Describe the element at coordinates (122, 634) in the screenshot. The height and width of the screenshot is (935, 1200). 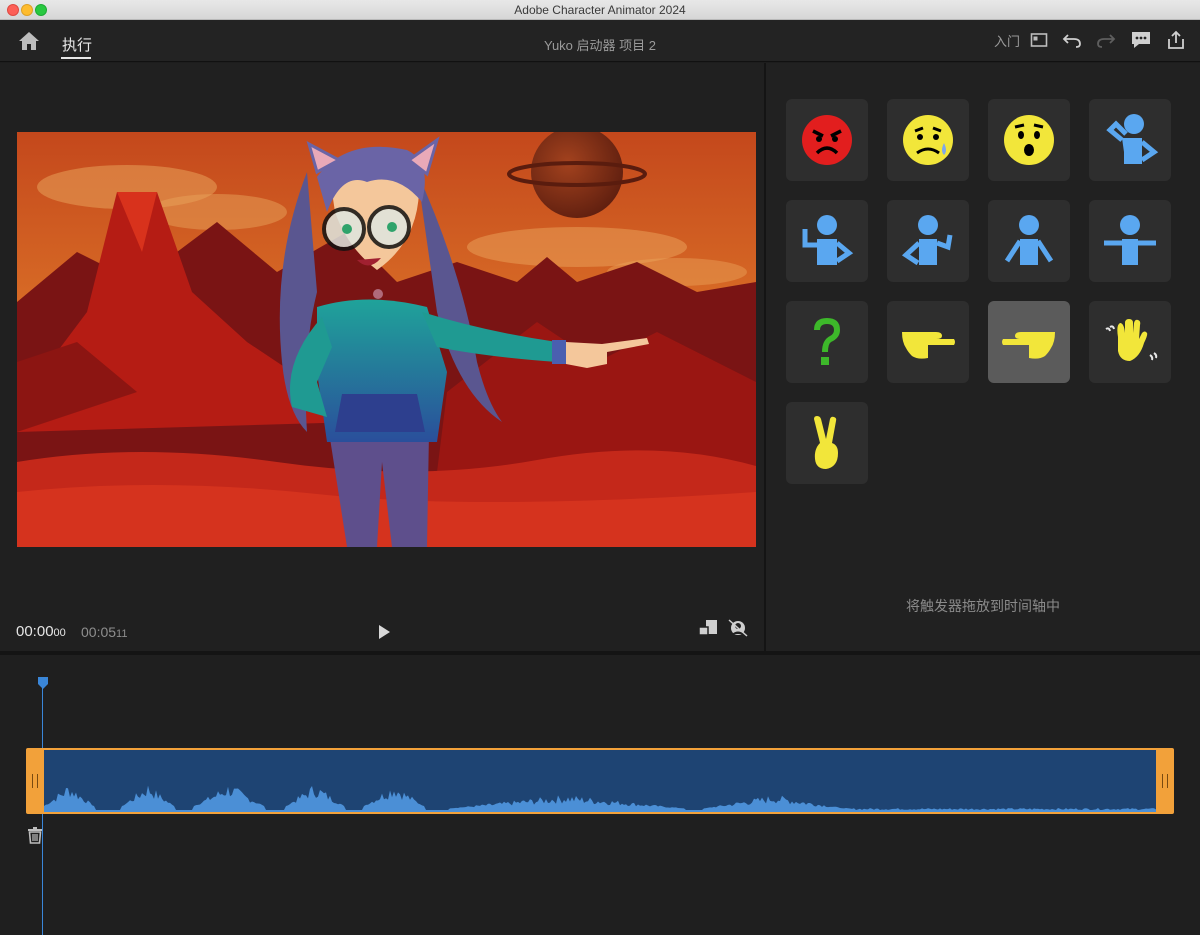
I see `duration-frames: 11` at that location.